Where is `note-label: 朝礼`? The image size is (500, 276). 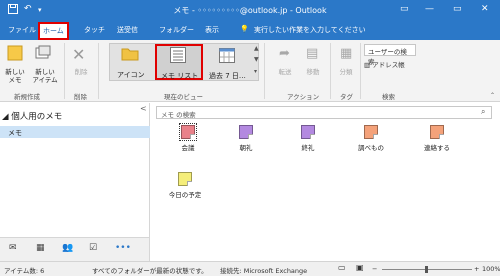 note-label: 朝礼 is located at coordinates (246, 148).